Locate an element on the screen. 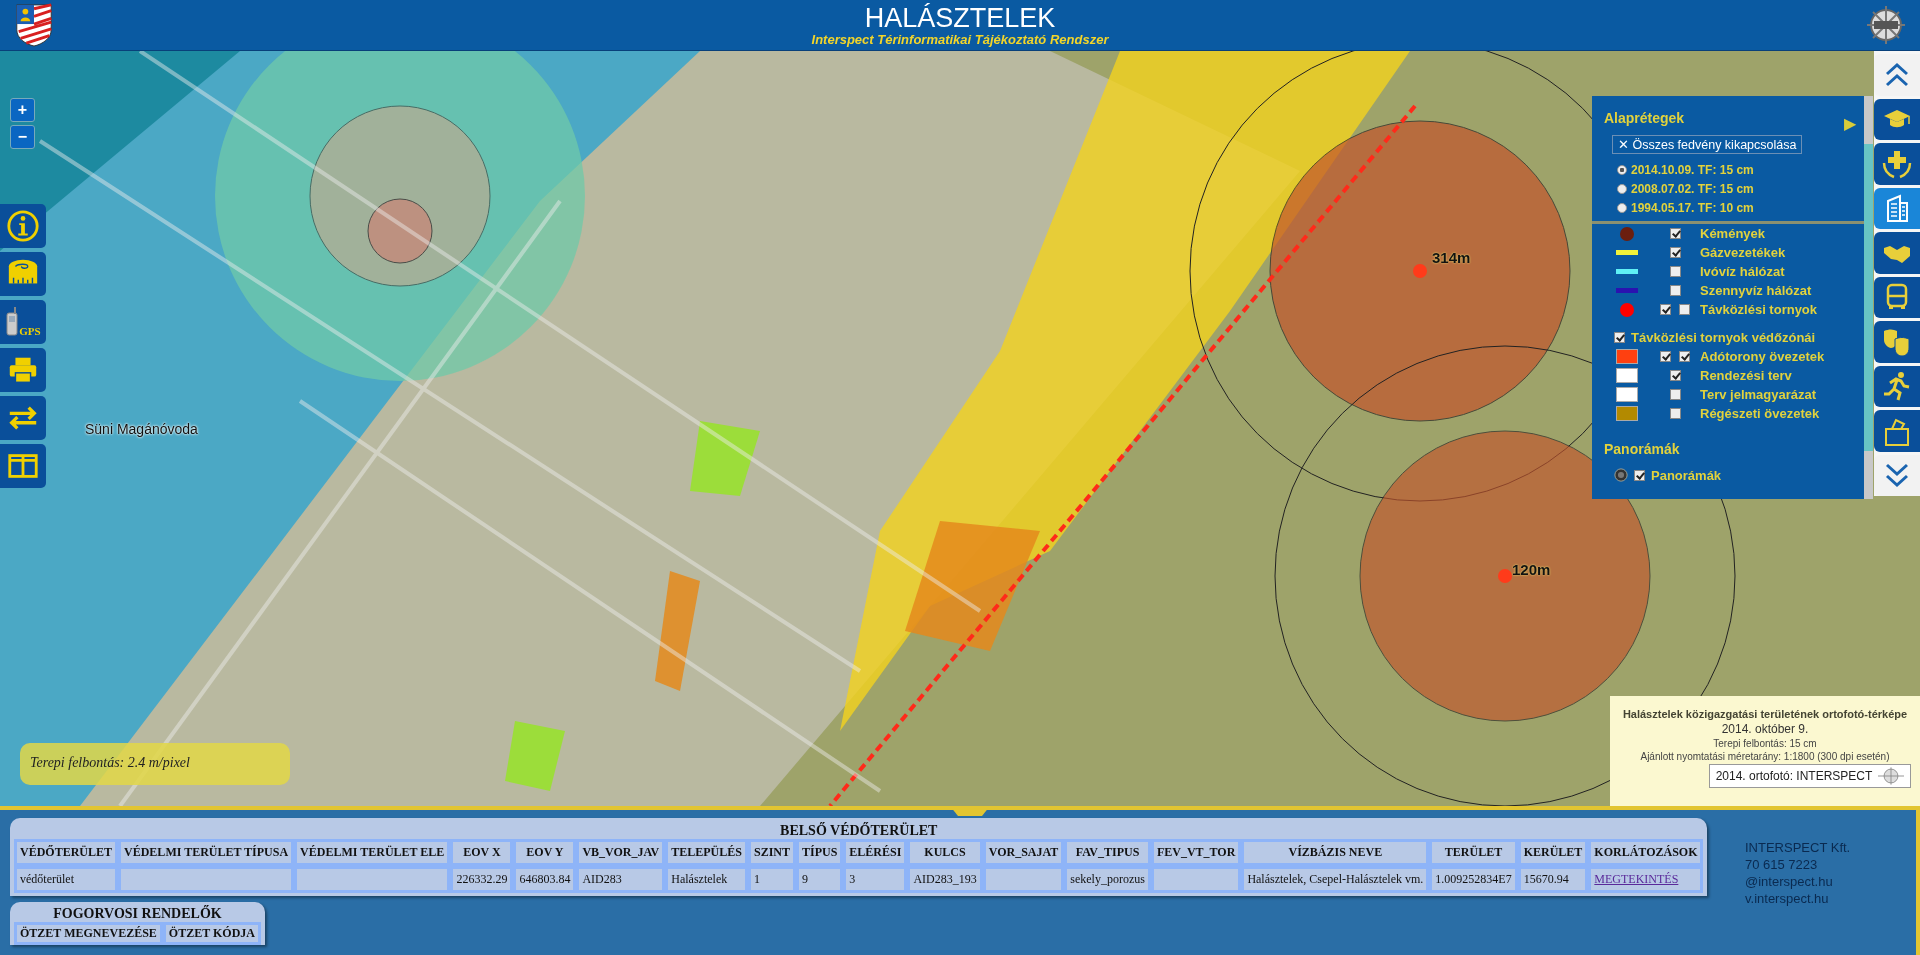 The image size is (1920, 955). column-header: TÍPUS is located at coordinates (820, 852).